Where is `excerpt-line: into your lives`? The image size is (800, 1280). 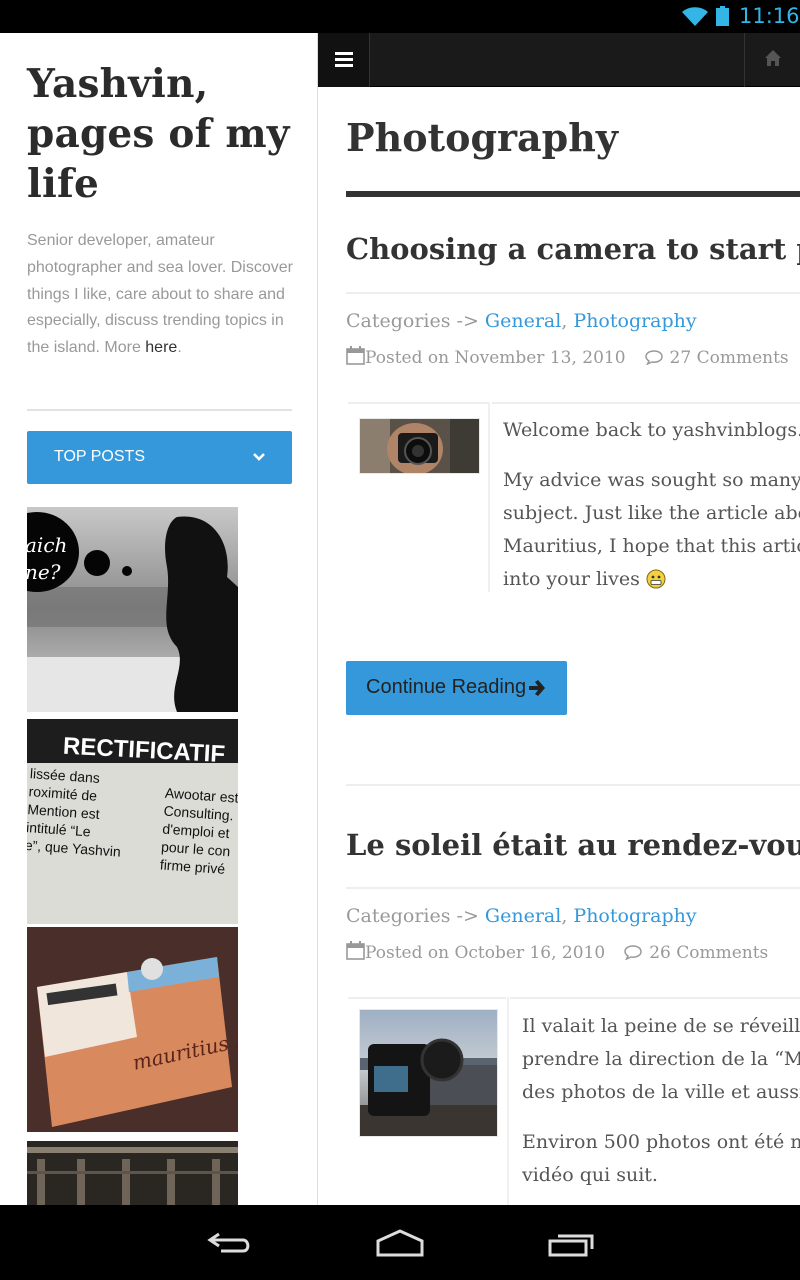
excerpt-line: into your lives is located at coordinates (574, 579).